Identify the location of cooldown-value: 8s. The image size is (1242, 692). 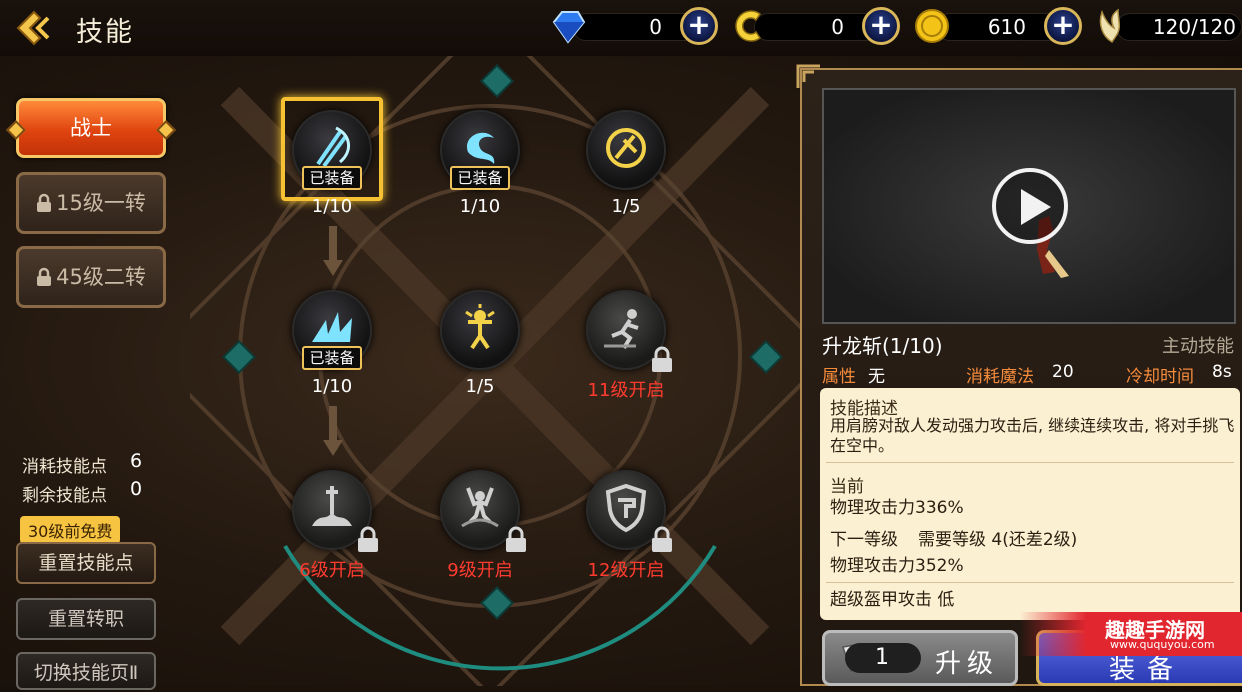
(1222, 372).